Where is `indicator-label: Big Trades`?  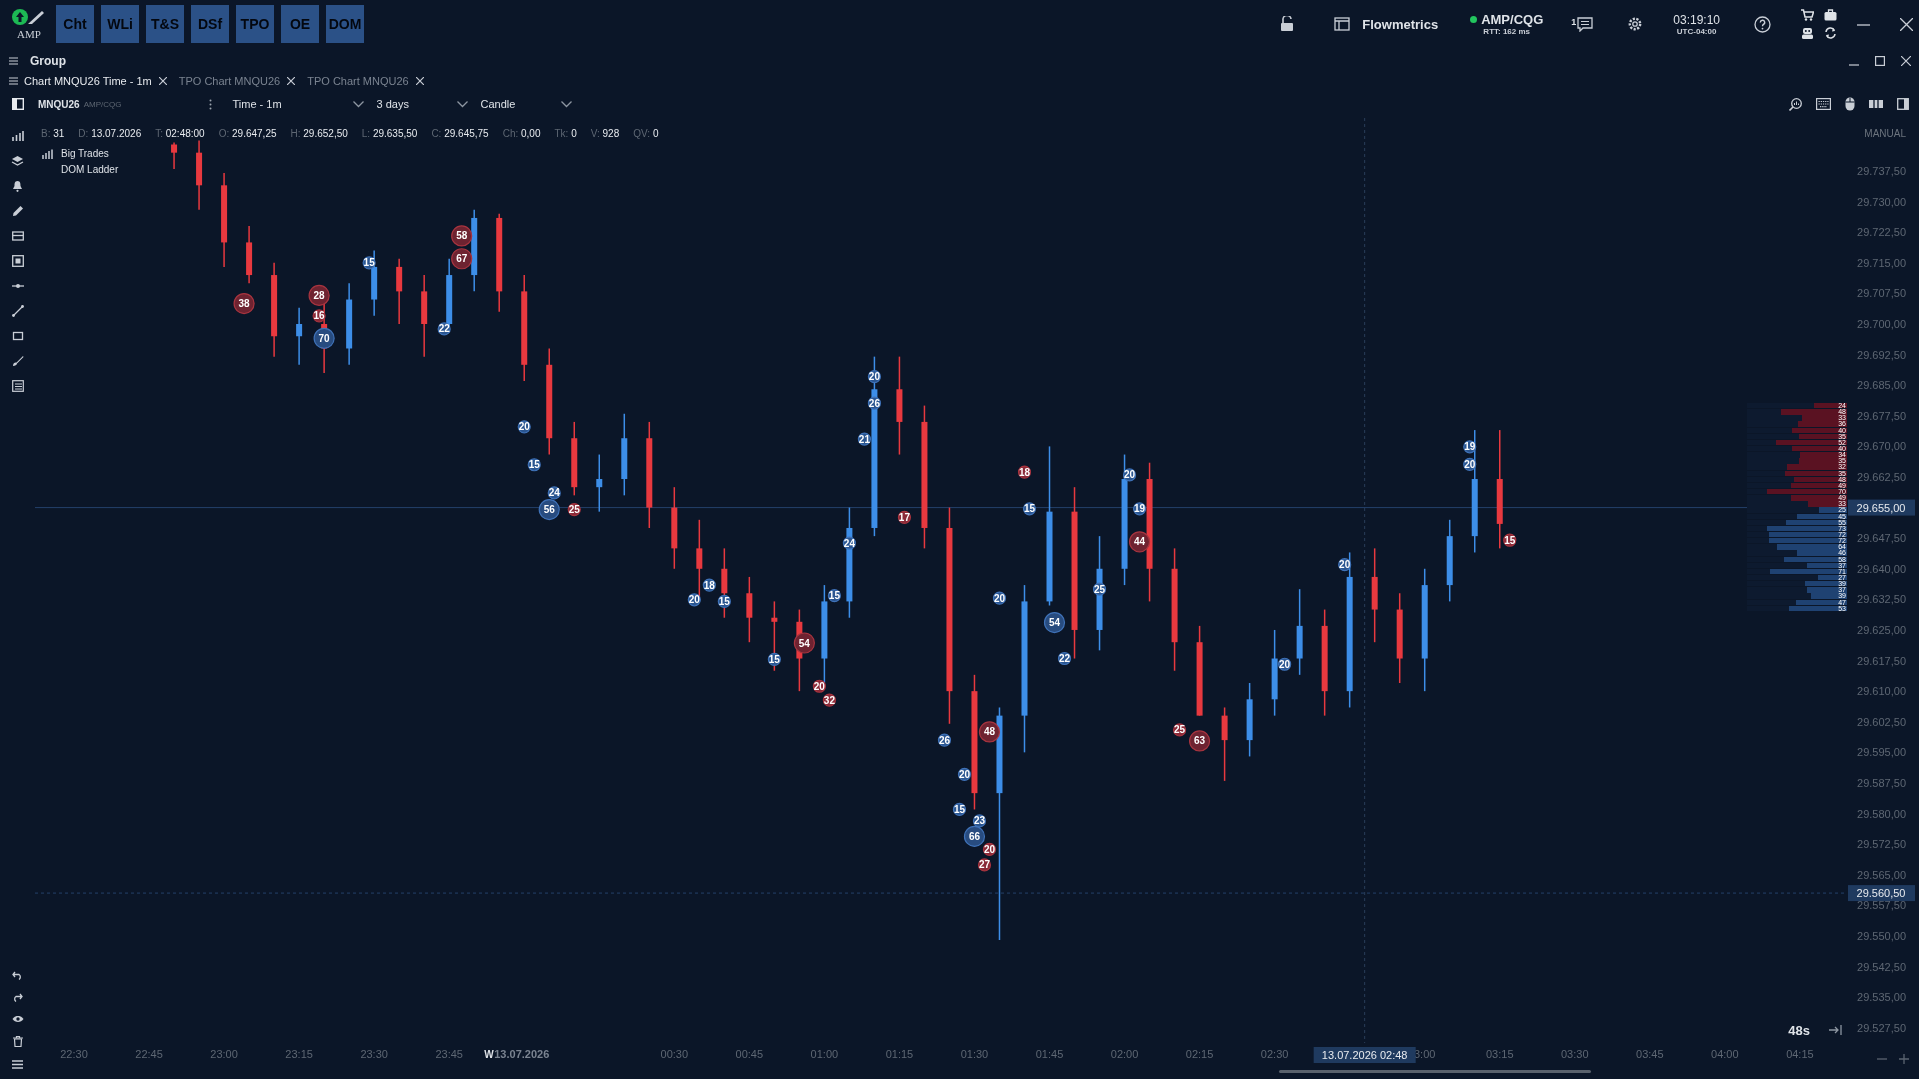
indicator-label: Big Trades is located at coordinates (85, 153).